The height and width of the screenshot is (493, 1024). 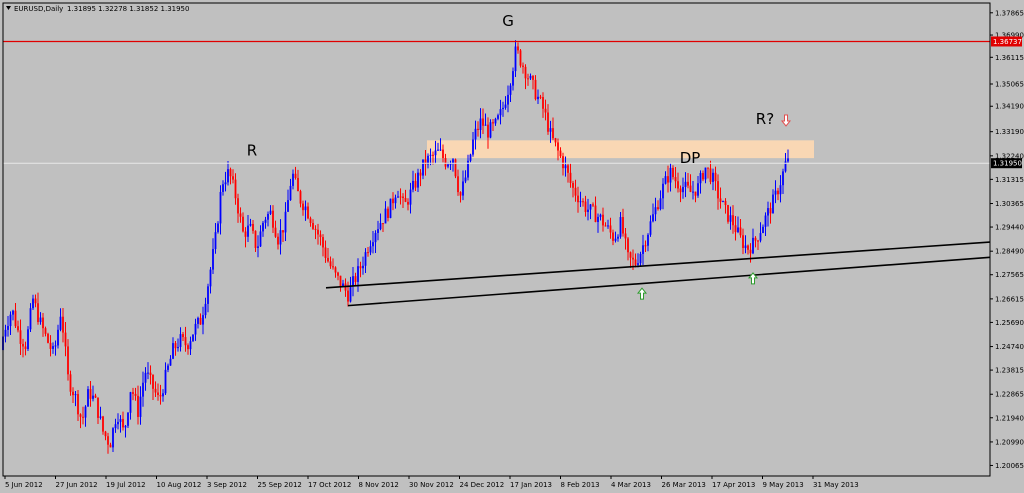 What do you see at coordinates (580, 485) in the screenshot?
I see `x-tick-label: 8 Feb 2013` at bounding box center [580, 485].